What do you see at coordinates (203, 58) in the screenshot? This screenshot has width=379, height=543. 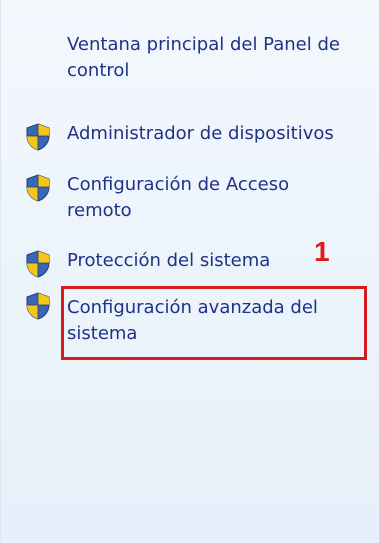 I see `control-panel-home-link: Ventana principal del Panel de control` at bounding box center [203, 58].